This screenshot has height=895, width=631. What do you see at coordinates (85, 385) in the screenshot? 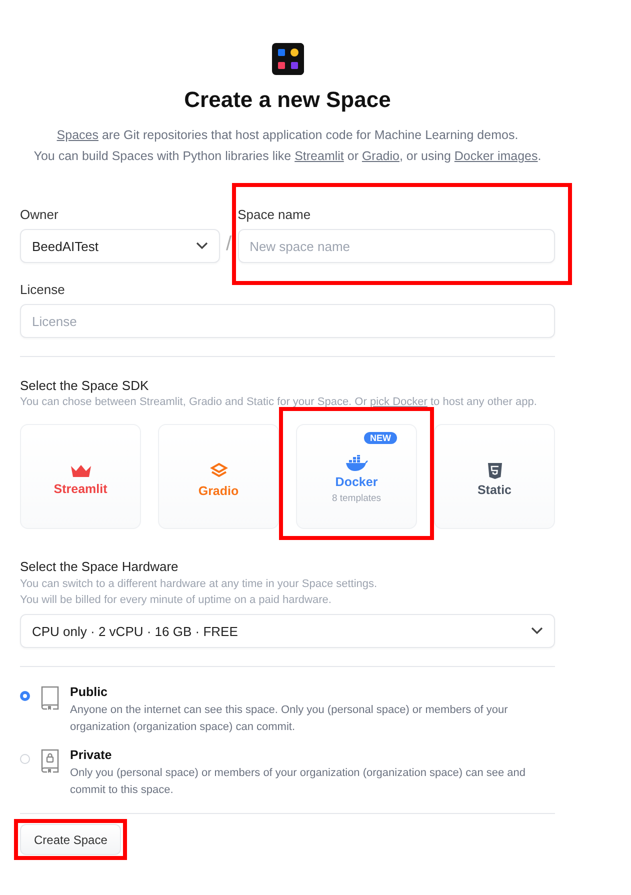
I see `section-title: Select the Space SDK` at bounding box center [85, 385].